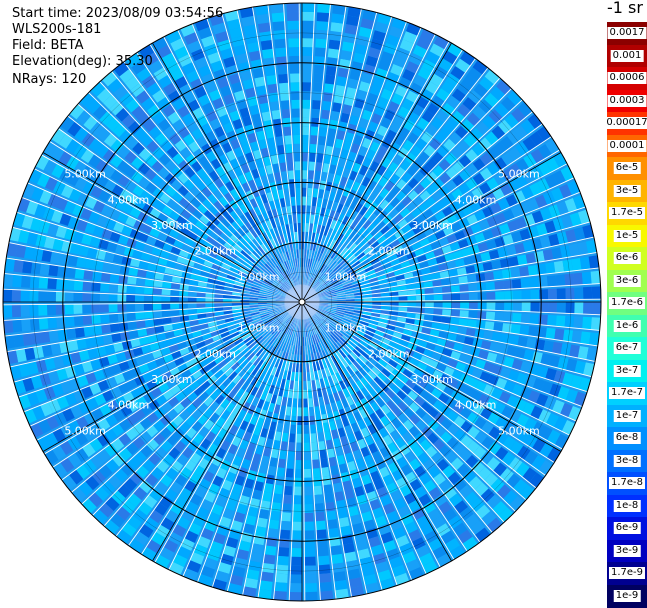 The height and width of the screenshot is (608, 647). I want to click on instrument-text: WLS200s-181, so click(57, 29).